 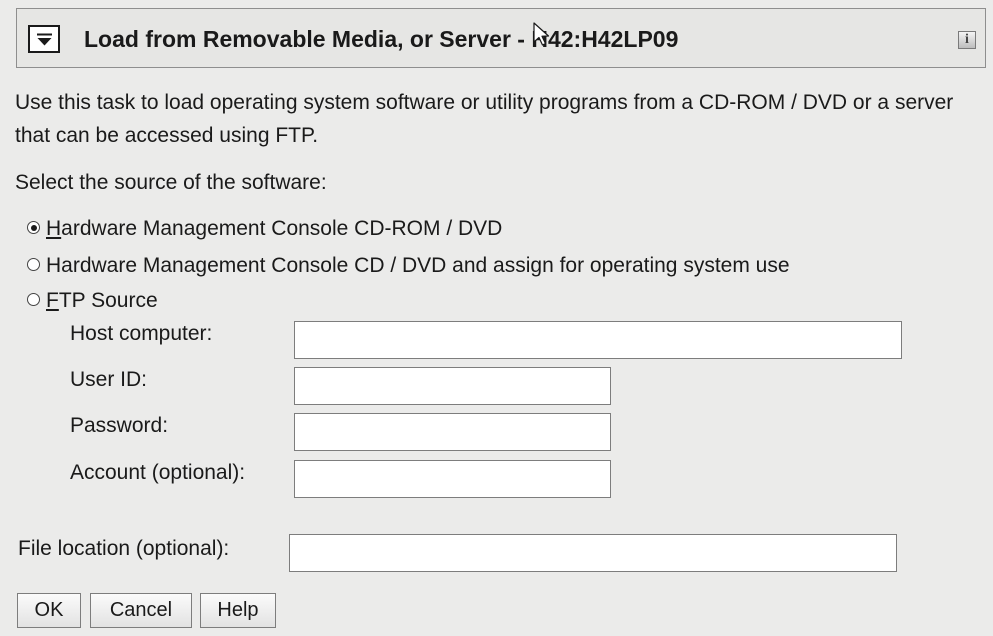 I want to click on collapse-button, so click(x=44, y=39).